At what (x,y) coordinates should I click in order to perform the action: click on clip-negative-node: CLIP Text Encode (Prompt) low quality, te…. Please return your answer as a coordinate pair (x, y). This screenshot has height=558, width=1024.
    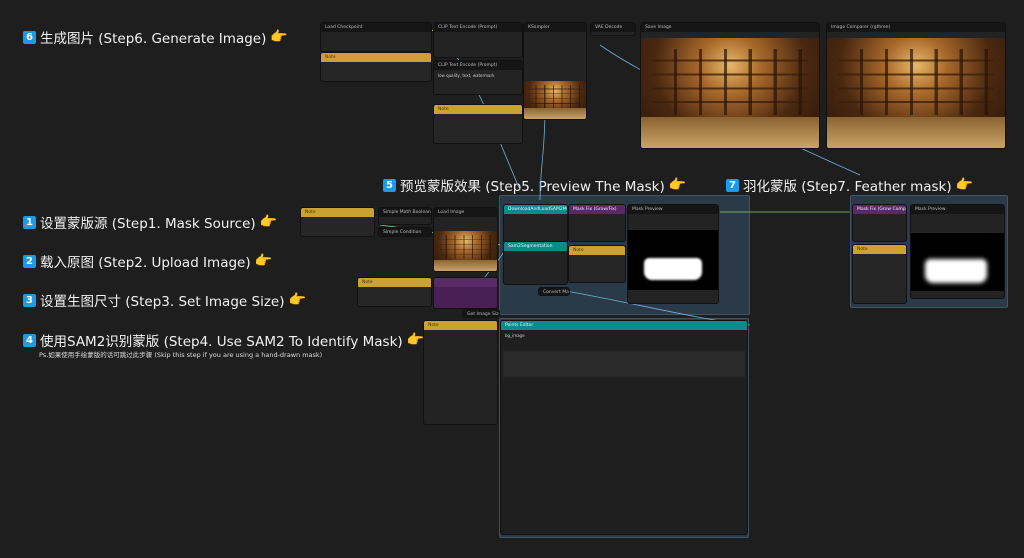
    Looking at the image, I should click on (478, 77).